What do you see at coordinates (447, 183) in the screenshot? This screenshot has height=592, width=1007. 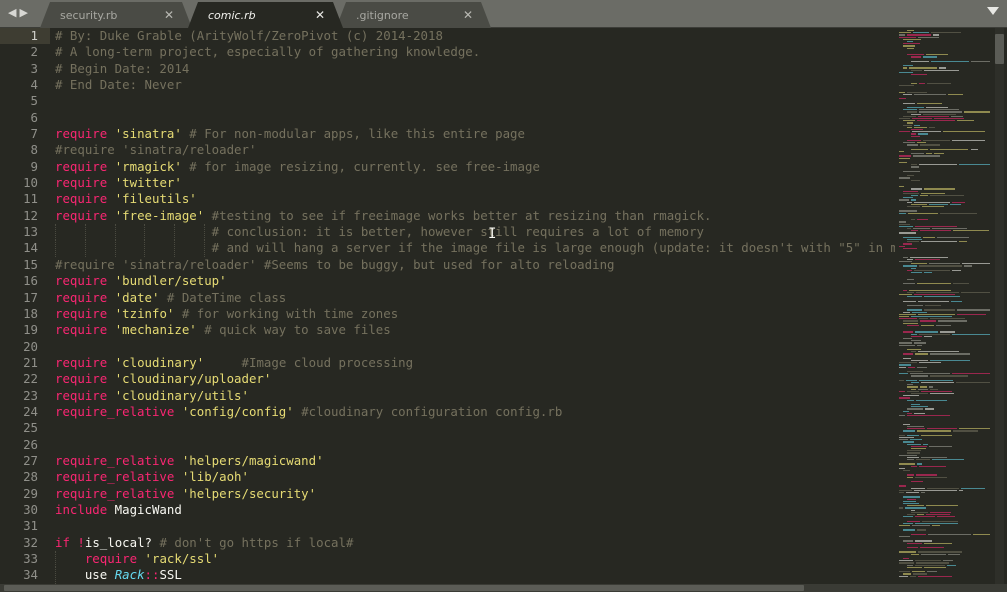 I see `code-line: 10 require 'twitter'` at bounding box center [447, 183].